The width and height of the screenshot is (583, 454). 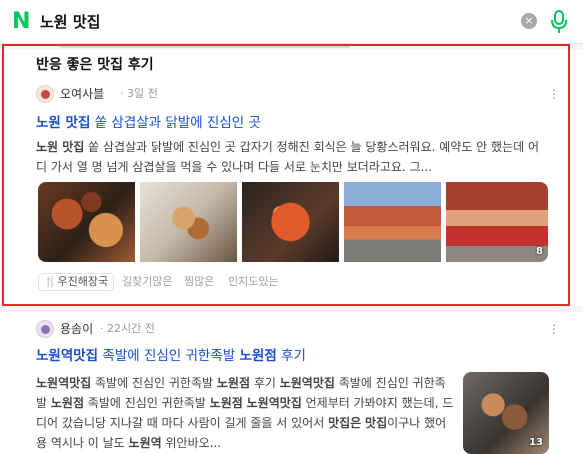 I want to click on title-text: 족발에 진심인 귀한족발, so click(x=169, y=356).